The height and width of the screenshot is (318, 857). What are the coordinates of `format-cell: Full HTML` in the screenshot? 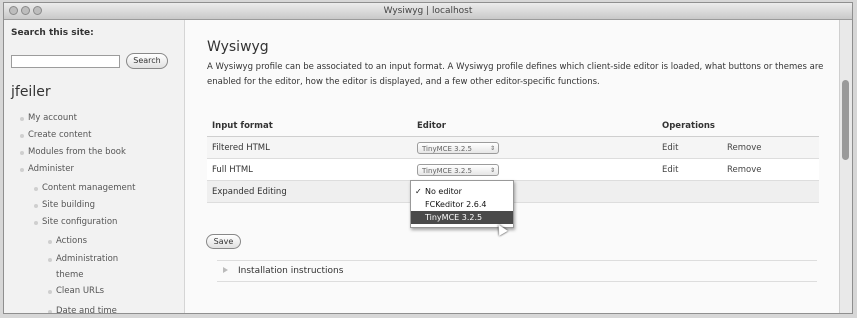 It's located at (309, 169).